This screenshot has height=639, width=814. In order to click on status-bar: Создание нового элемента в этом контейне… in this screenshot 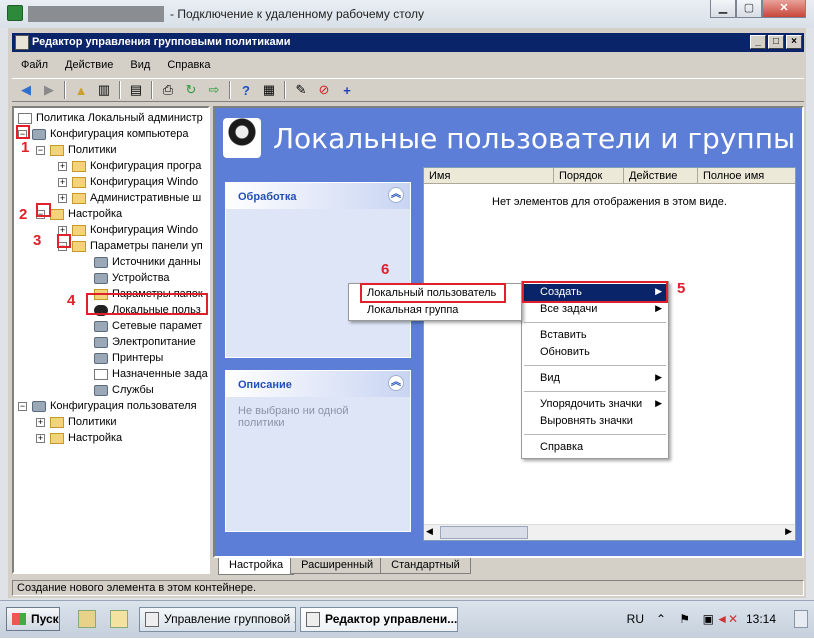, I will do `click(408, 588)`.